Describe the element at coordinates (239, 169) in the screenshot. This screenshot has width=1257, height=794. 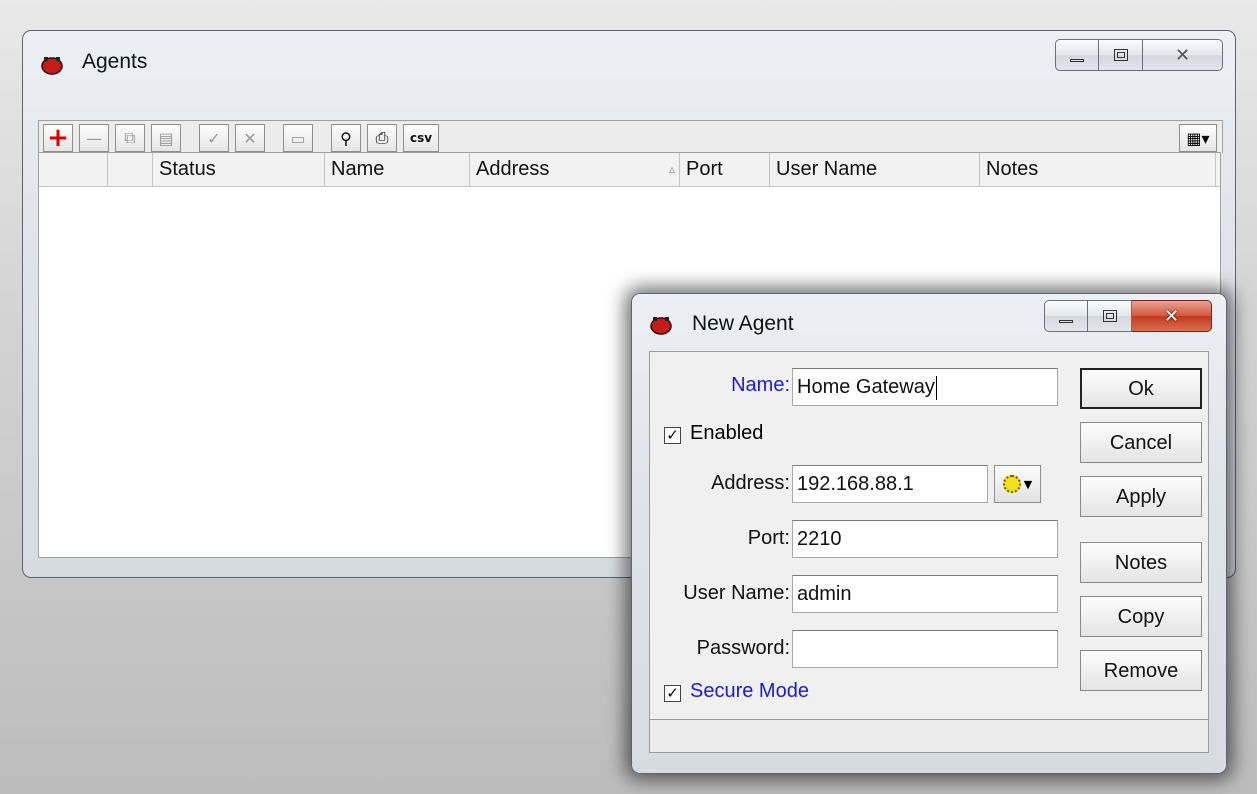
I see `column-header-status: Status` at that location.